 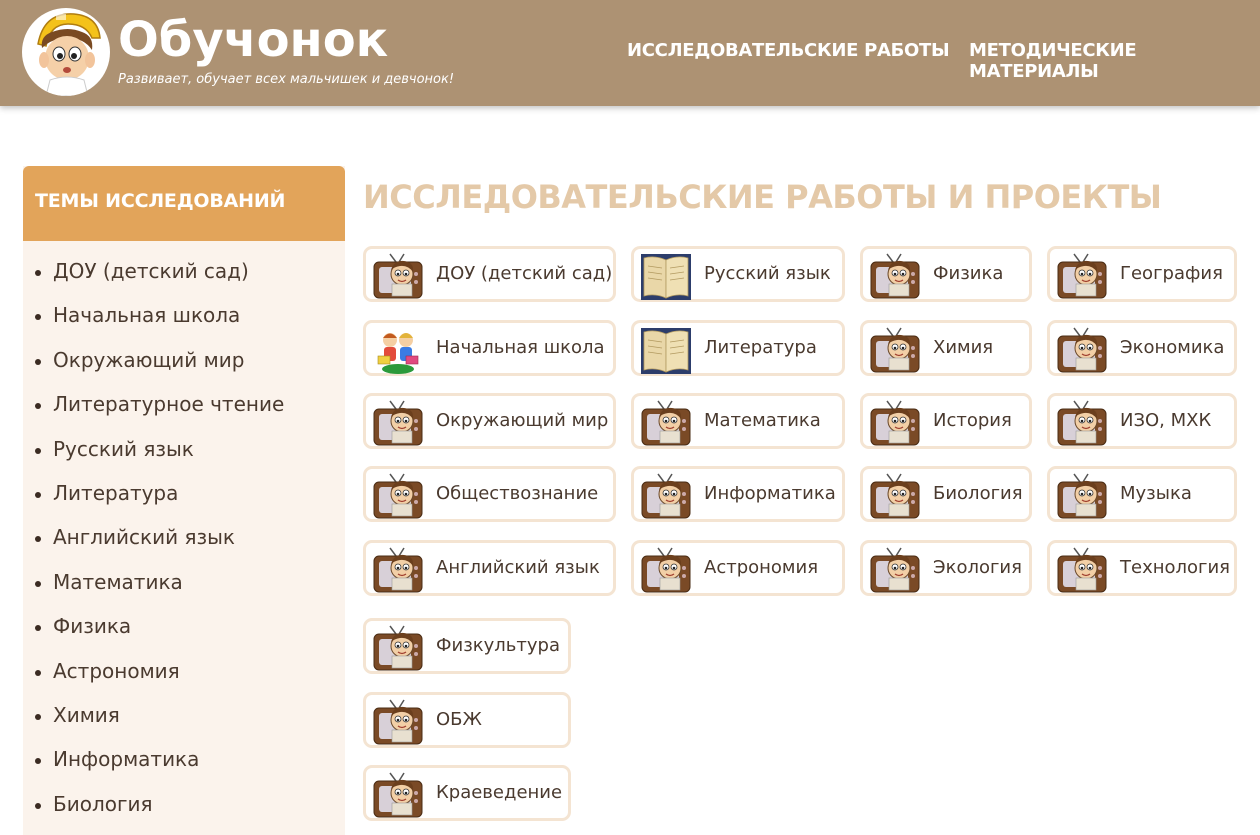 I want to click on topic-card-label: Начальная школа, so click(x=520, y=348).